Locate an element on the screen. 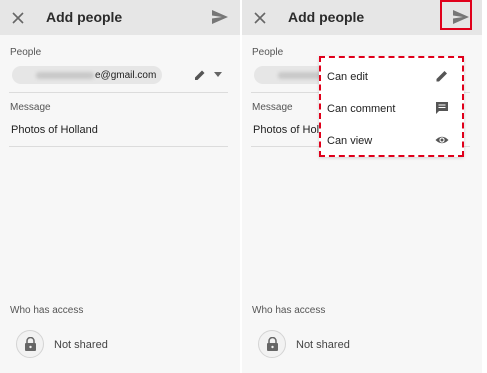 The width and height of the screenshot is (487, 373). menu-item-can-comment: Can comment is located at coordinates (391, 108).